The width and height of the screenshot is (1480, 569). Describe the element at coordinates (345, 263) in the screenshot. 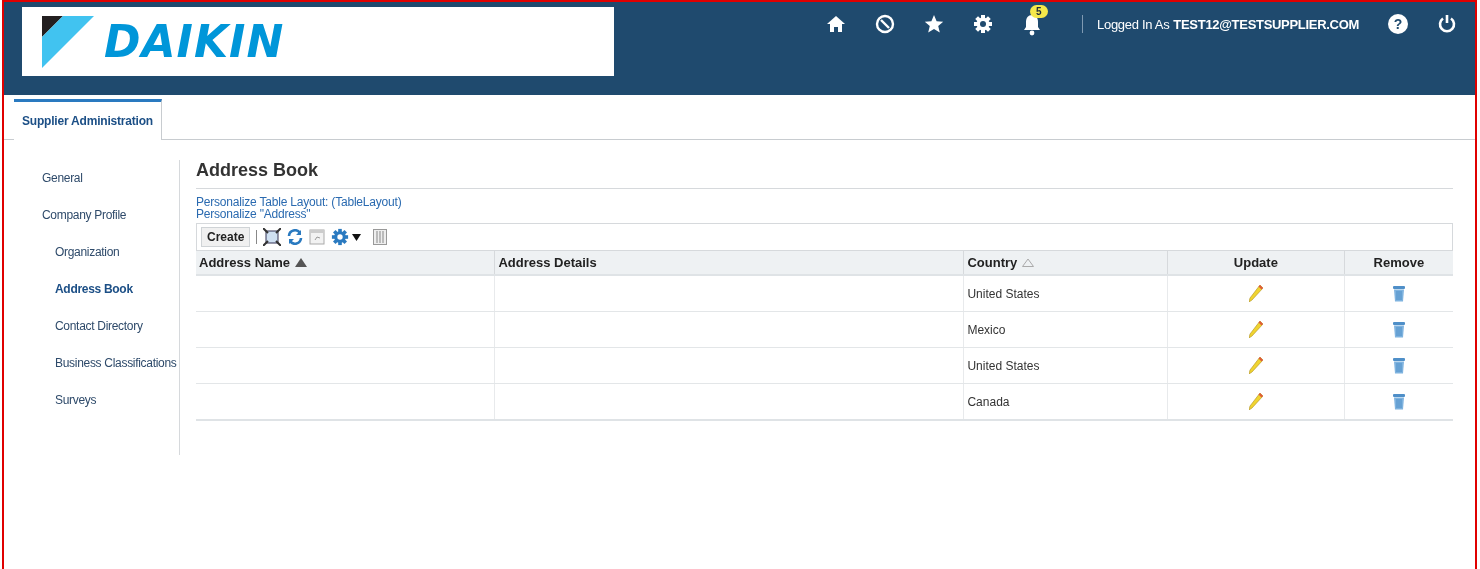

I see `column-header: Address Name` at that location.